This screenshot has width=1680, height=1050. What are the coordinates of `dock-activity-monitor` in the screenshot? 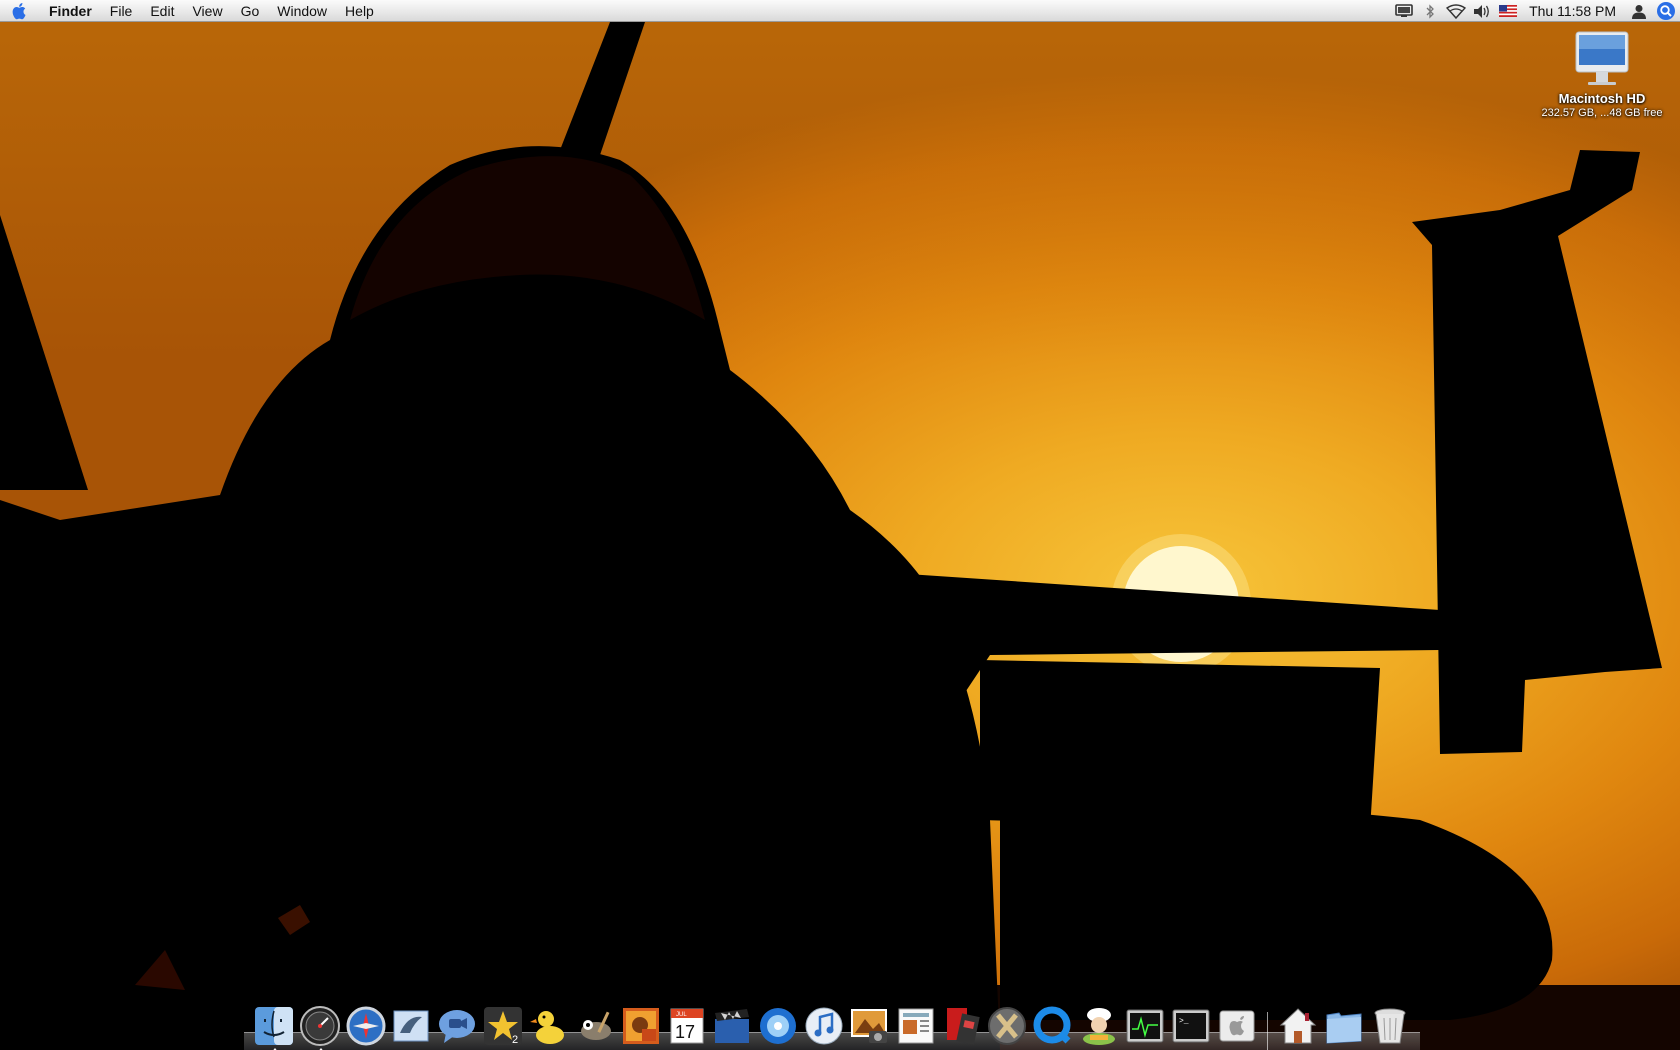 It's located at (1145, 1026).